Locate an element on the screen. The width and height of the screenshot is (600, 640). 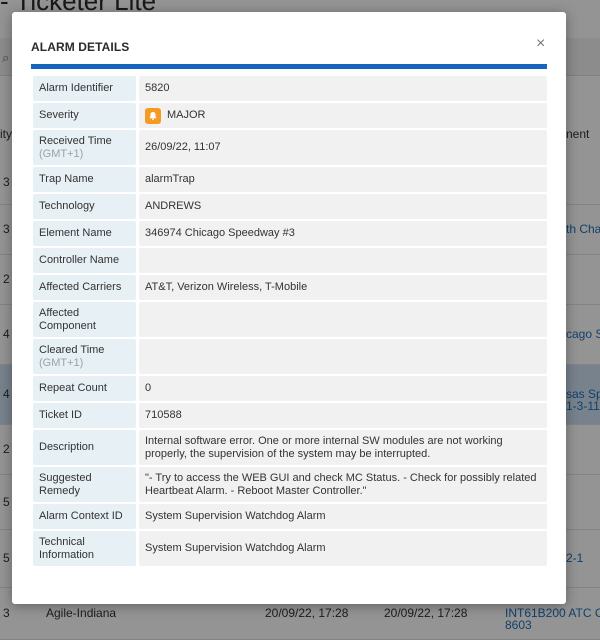
detail-label-text: Affected Component is located at coordinates (67, 319).